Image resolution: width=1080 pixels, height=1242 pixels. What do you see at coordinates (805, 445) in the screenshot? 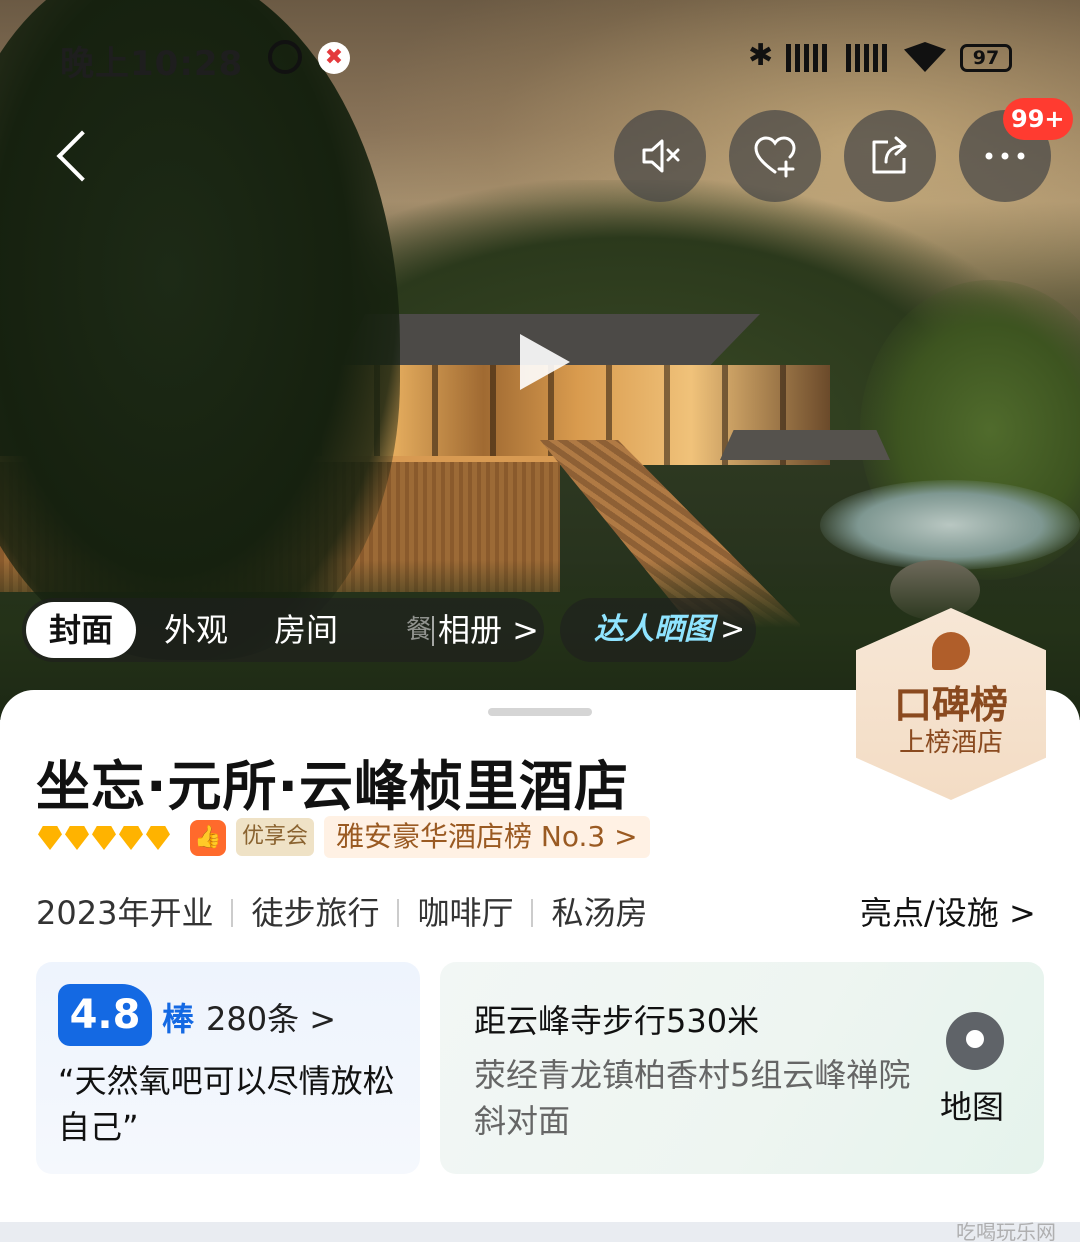
I see `pavilion-roof` at bounding box center [805, 445].